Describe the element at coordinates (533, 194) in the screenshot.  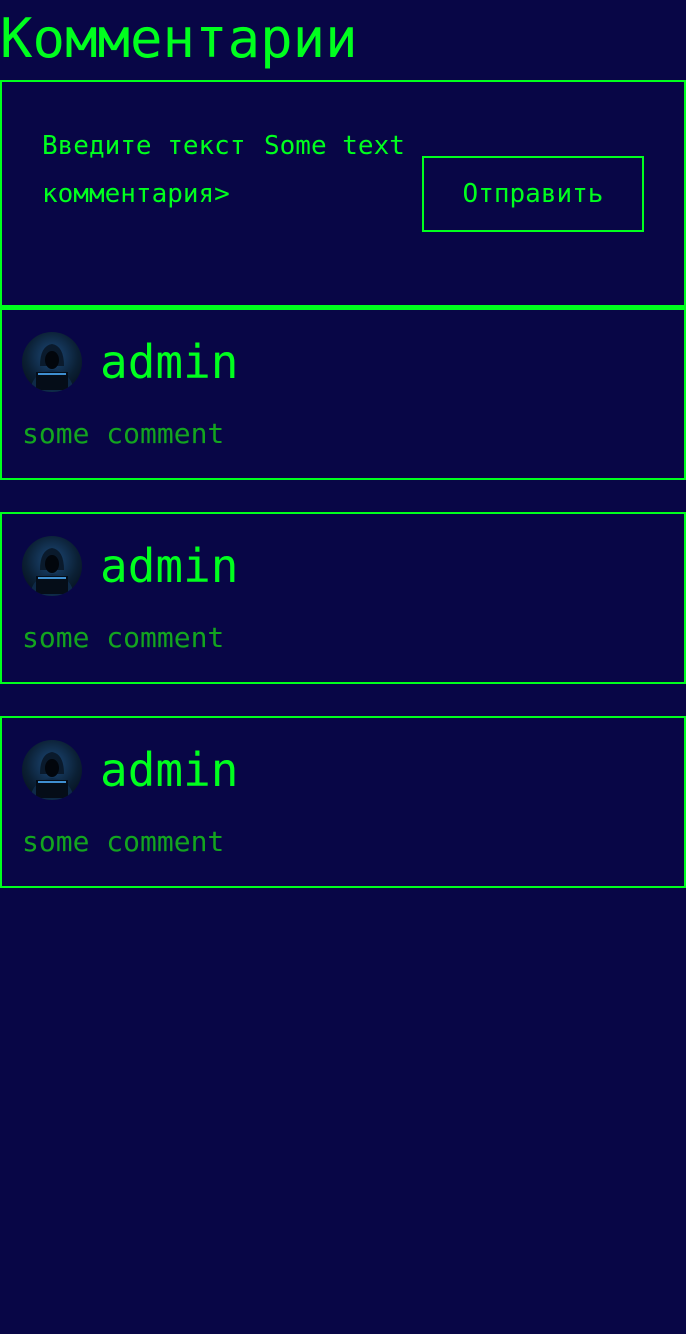
I see `send-button: Отправить` at that location.